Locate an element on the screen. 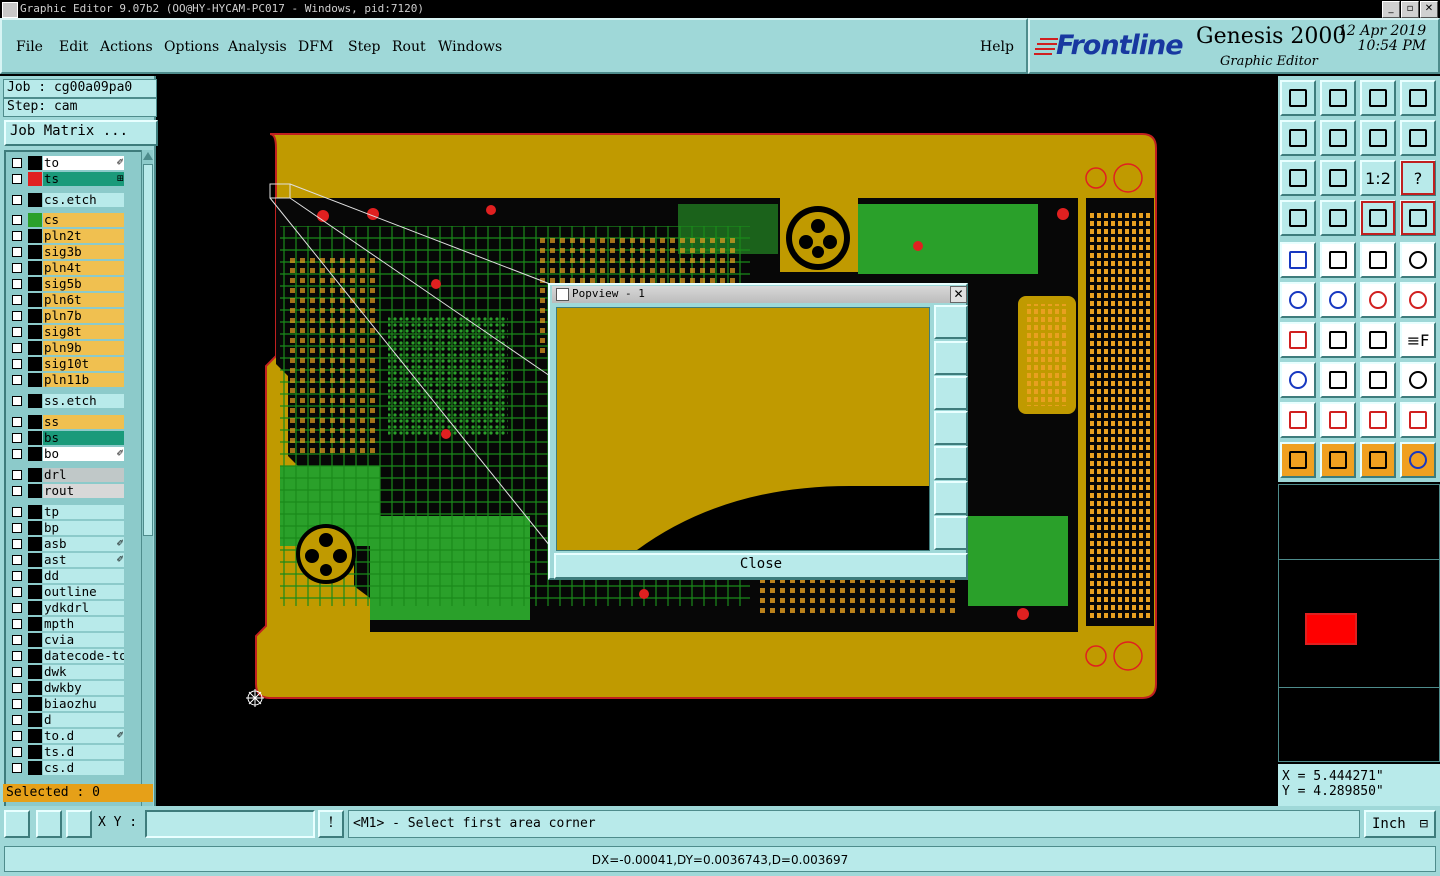  maximize-button: ▫ is located at coordinates (1410, 9).